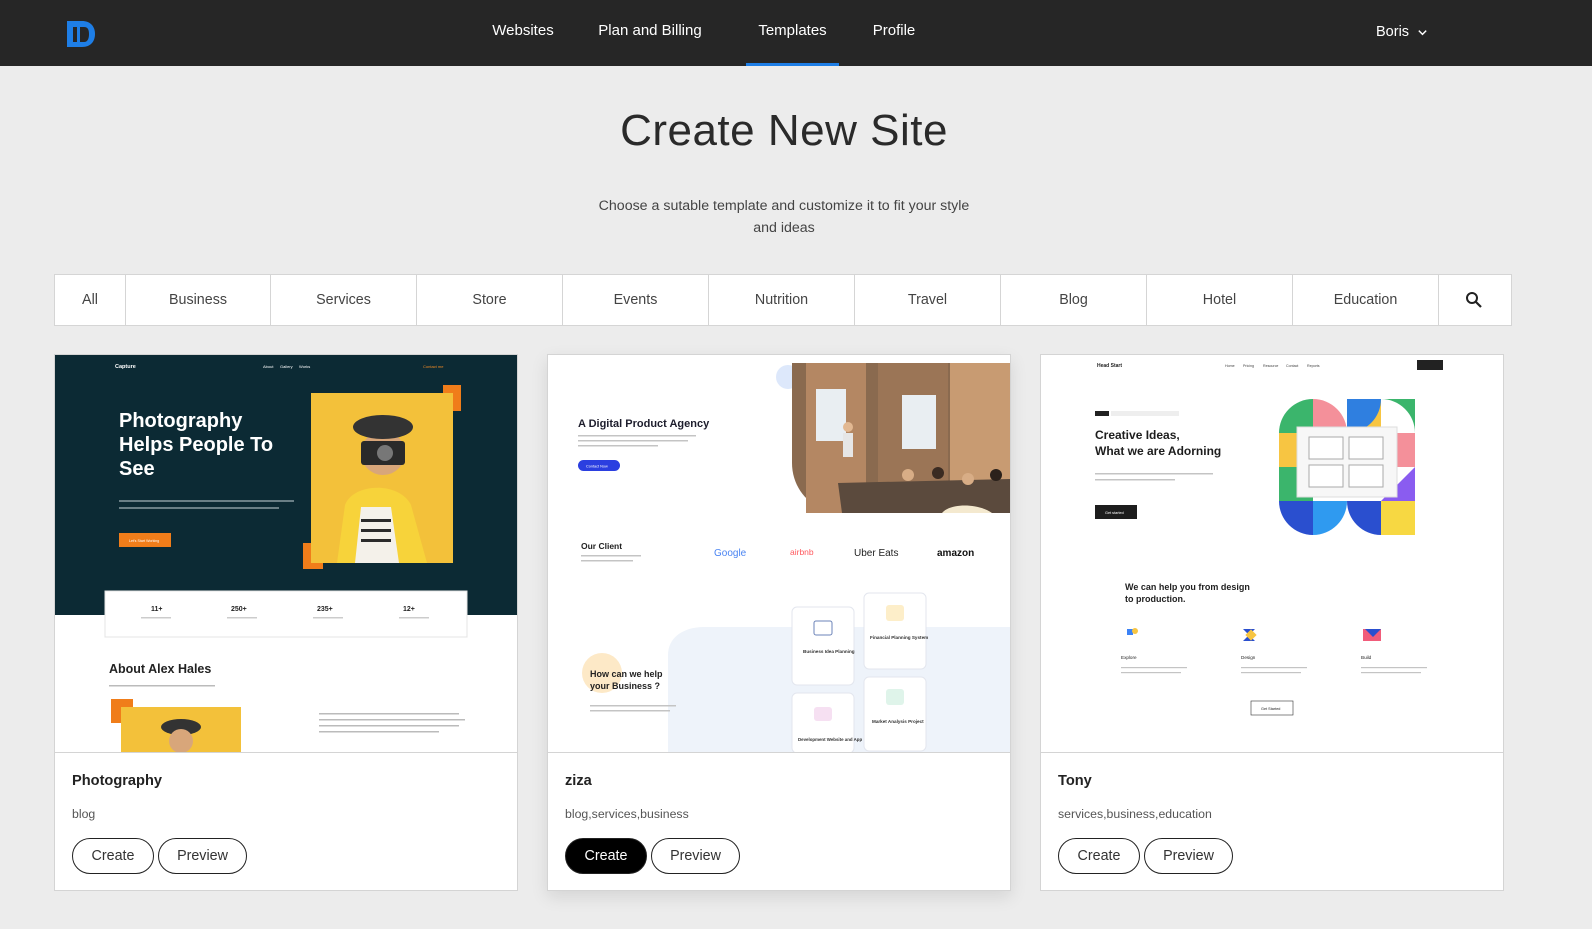  I want to click on thumb-feature: Build, so click(1366, 657).